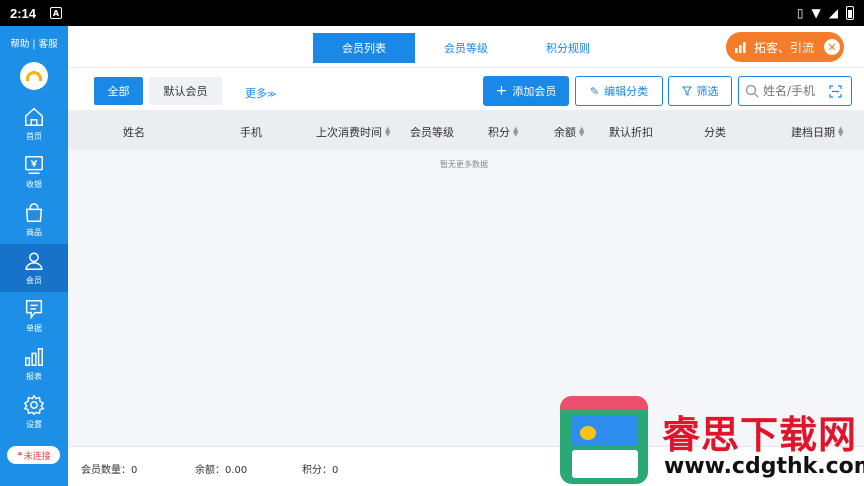  Describe the element at coordinates (569, 132) in the screenshot. I see `column-balance: 余额 ▲ ▼` at that location.